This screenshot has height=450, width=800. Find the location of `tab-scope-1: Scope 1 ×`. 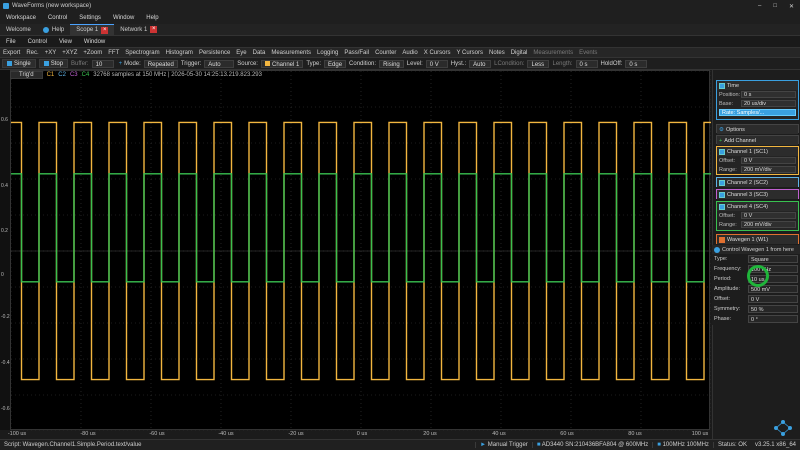

tab-scope-1: Scope 1 × is located at coordinates (92, 29).